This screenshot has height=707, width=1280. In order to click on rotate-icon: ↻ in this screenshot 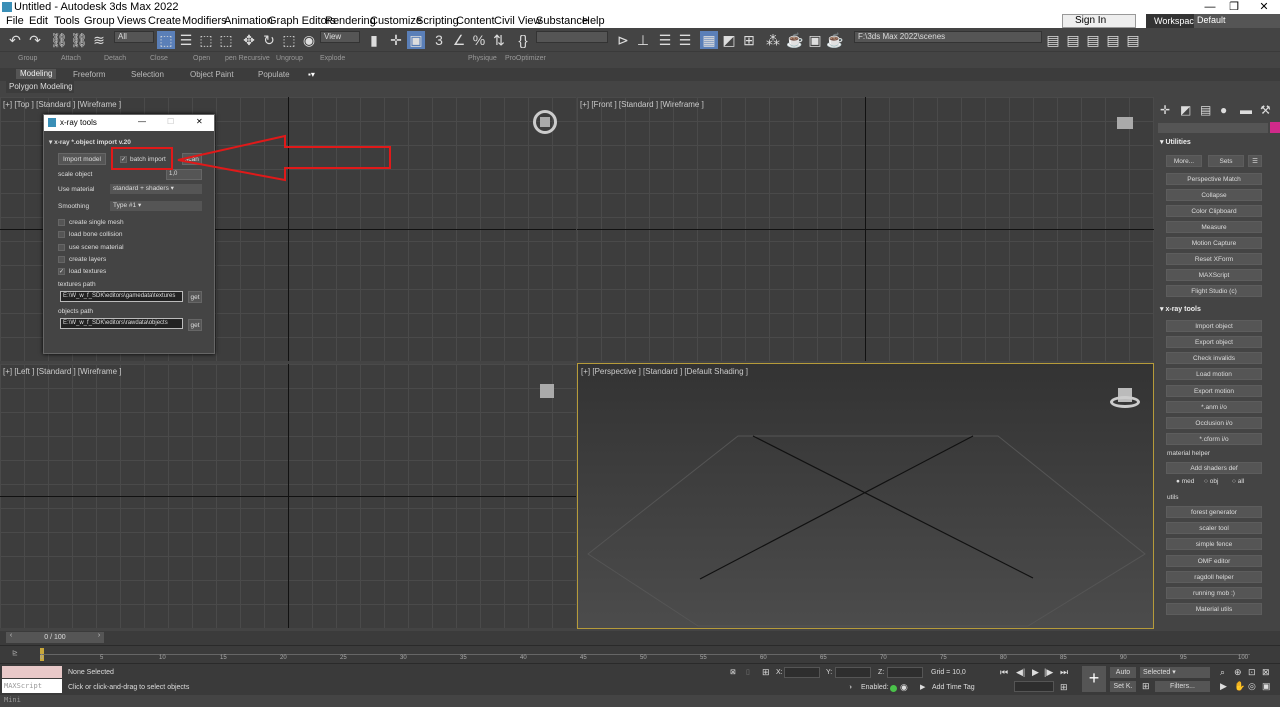, I will do `click(269, 40)`.